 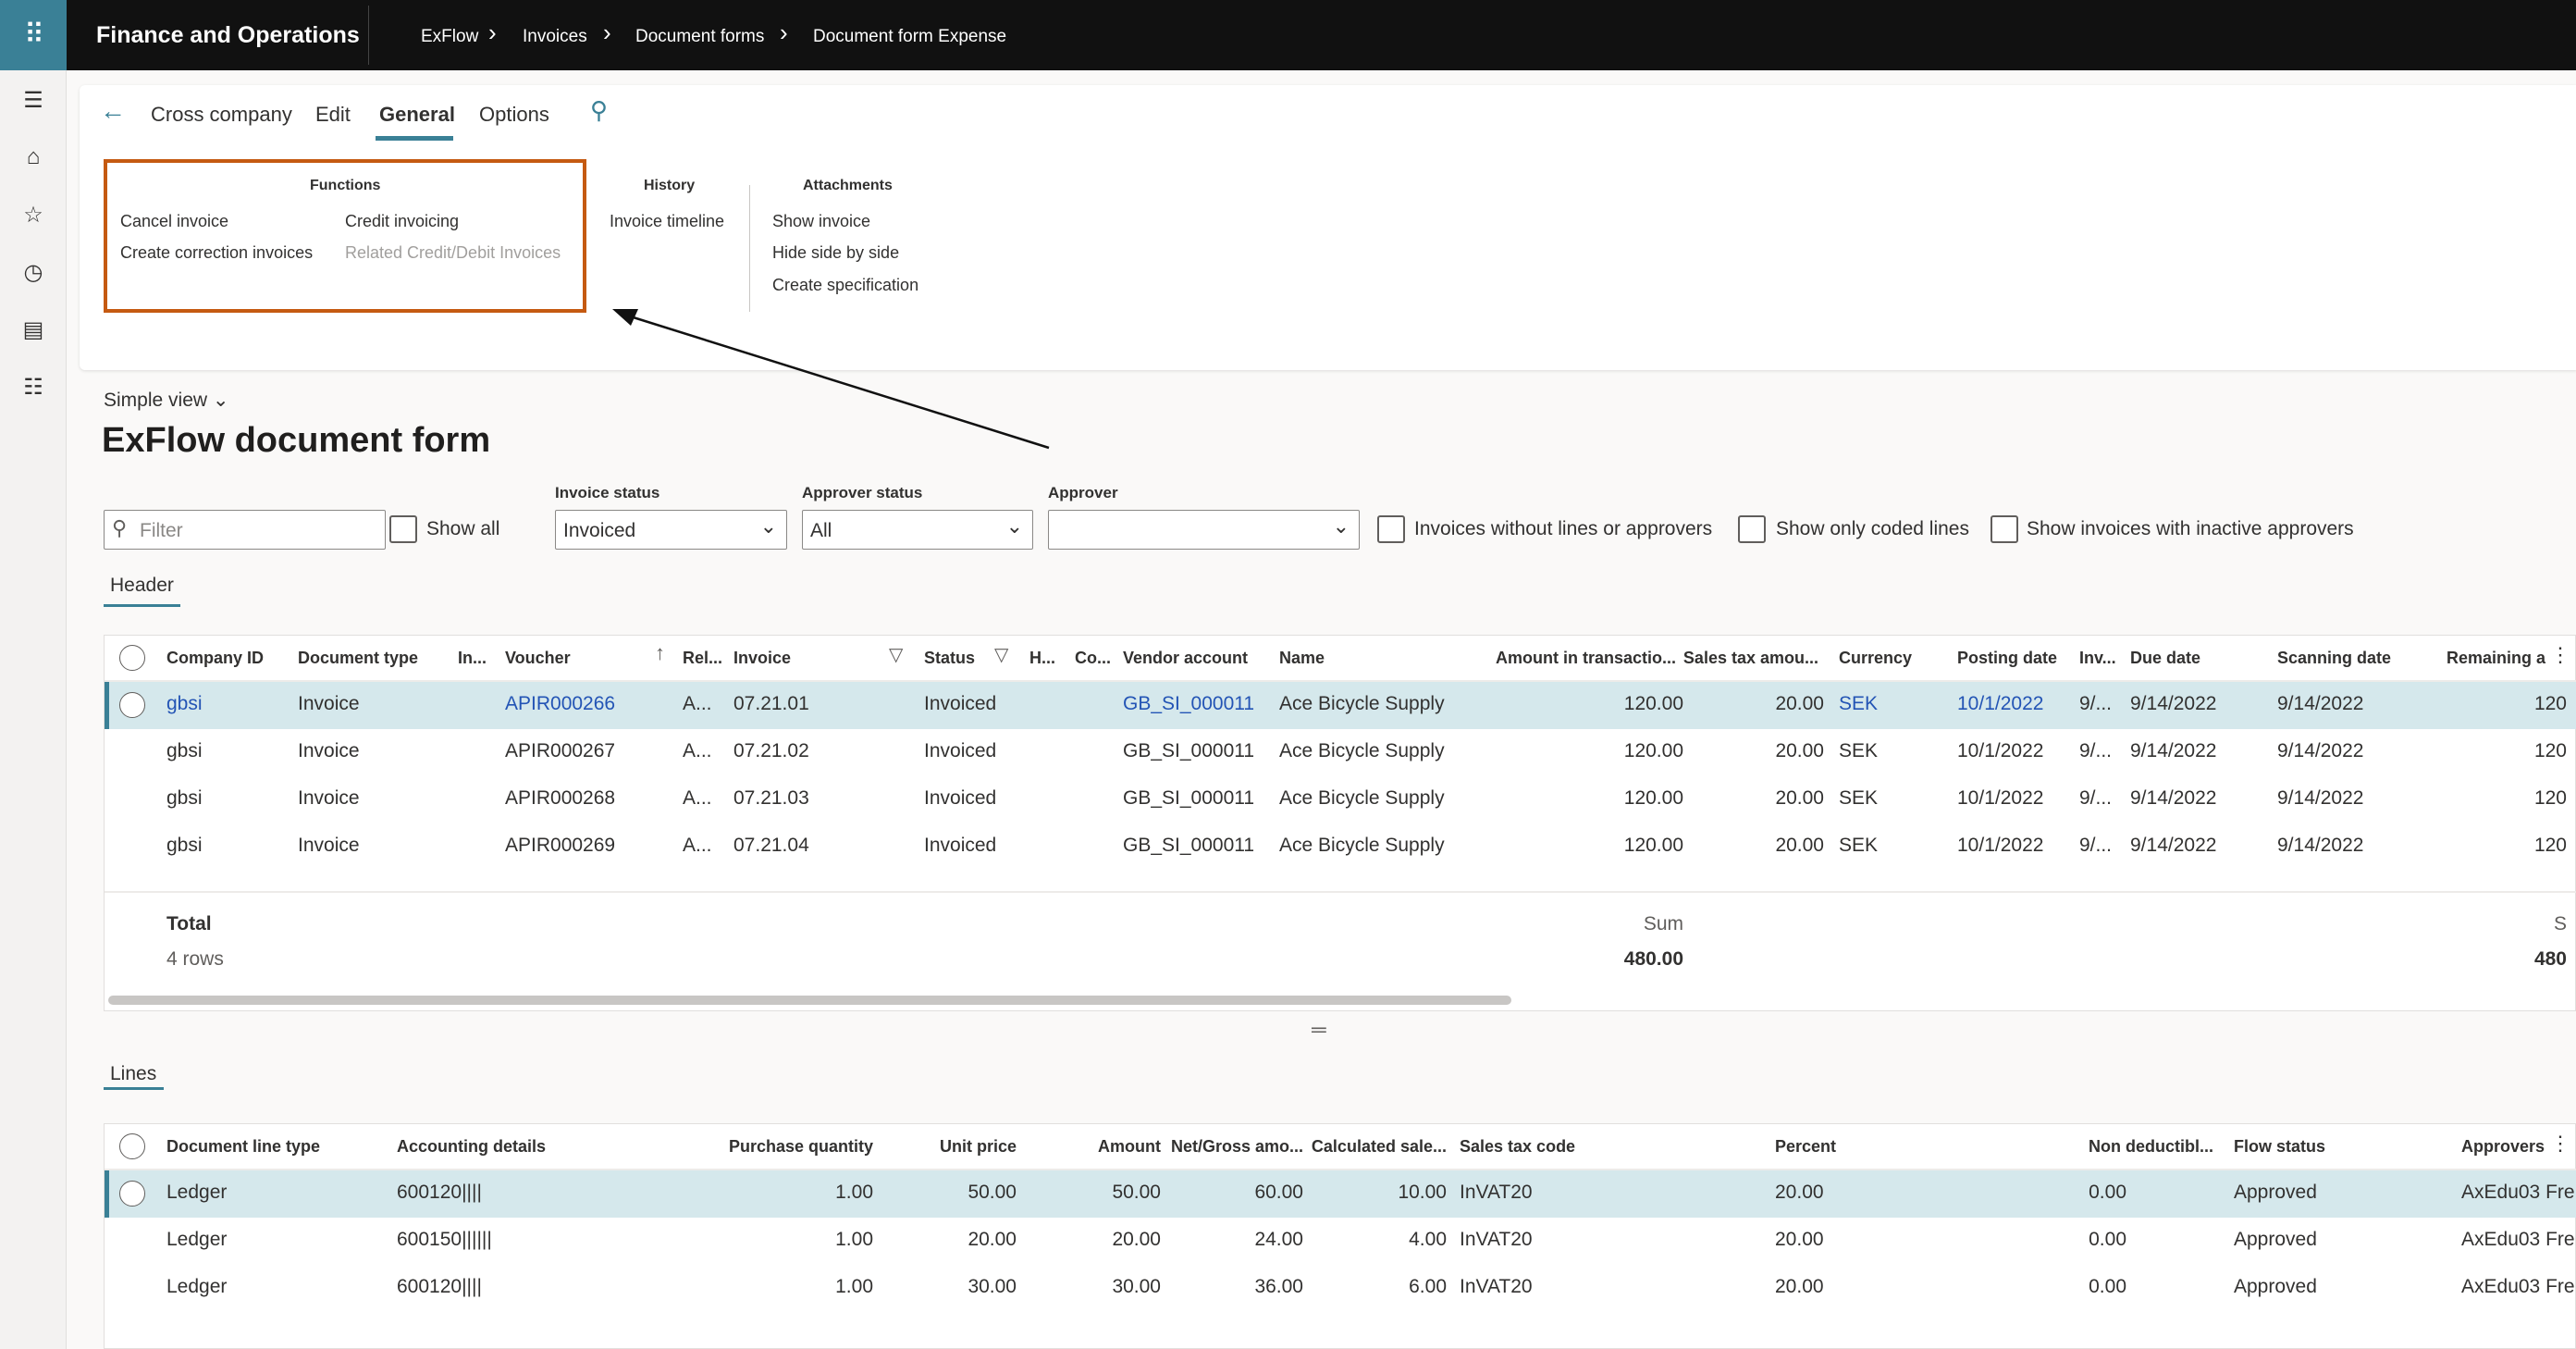 I want to click on workspace-icon: ▤, so click(x=33, y=329).